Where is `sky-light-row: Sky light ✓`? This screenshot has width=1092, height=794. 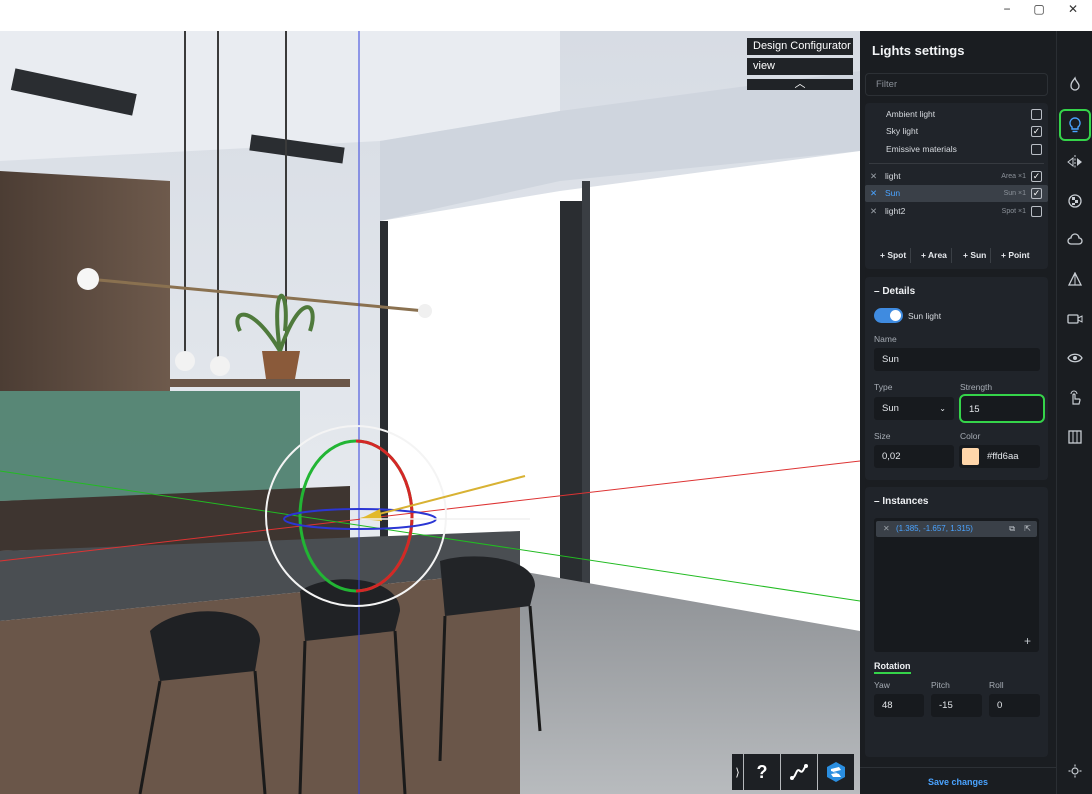 sky-light-row: Sky light ✓ is located at coordinates (956, 131).